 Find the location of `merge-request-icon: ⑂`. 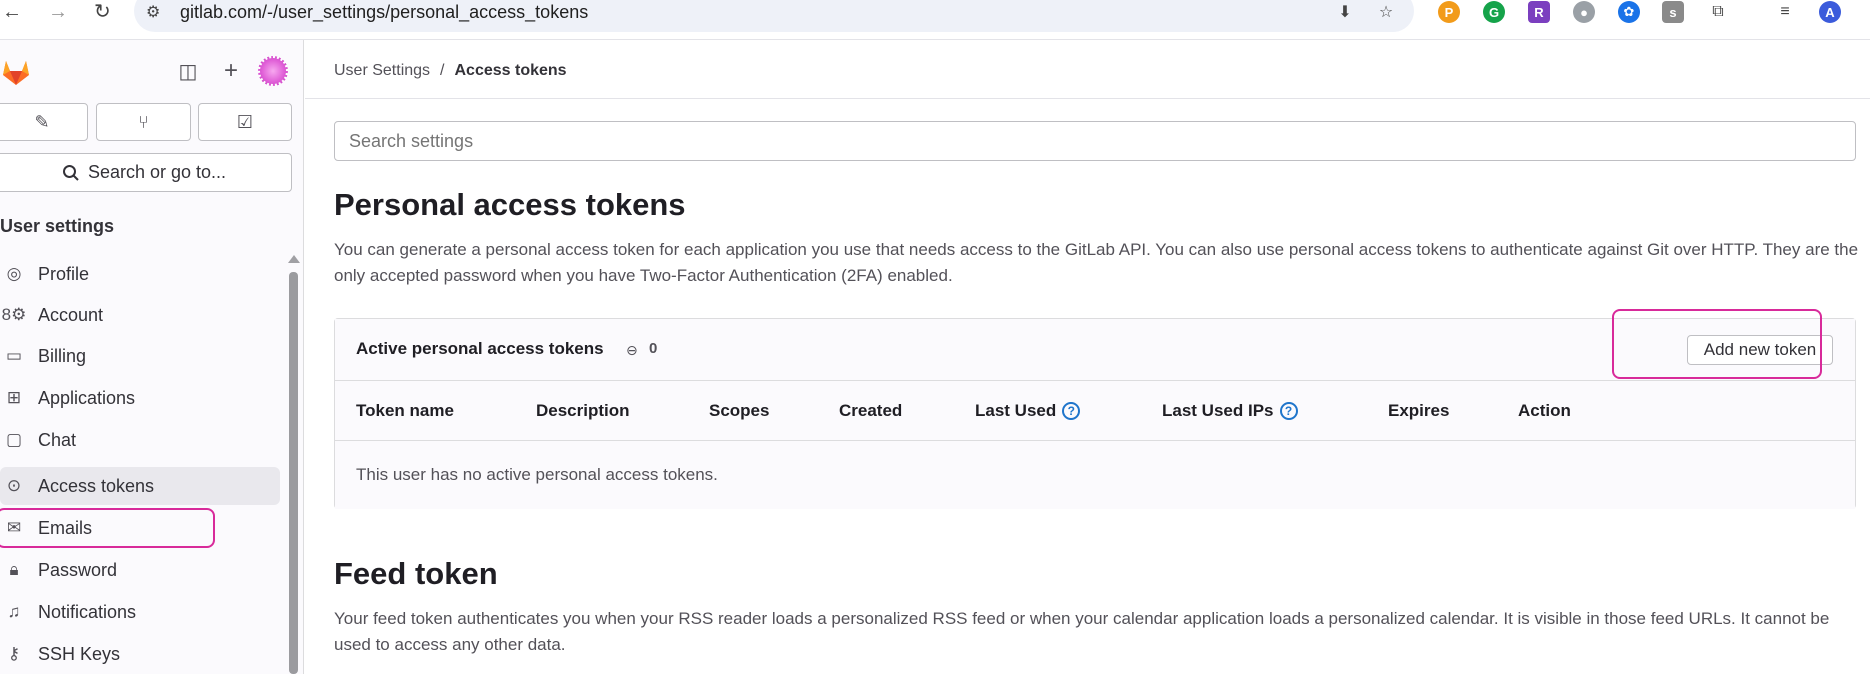

merge-request-icon: ⑂ is located at coordinates (143, 121).